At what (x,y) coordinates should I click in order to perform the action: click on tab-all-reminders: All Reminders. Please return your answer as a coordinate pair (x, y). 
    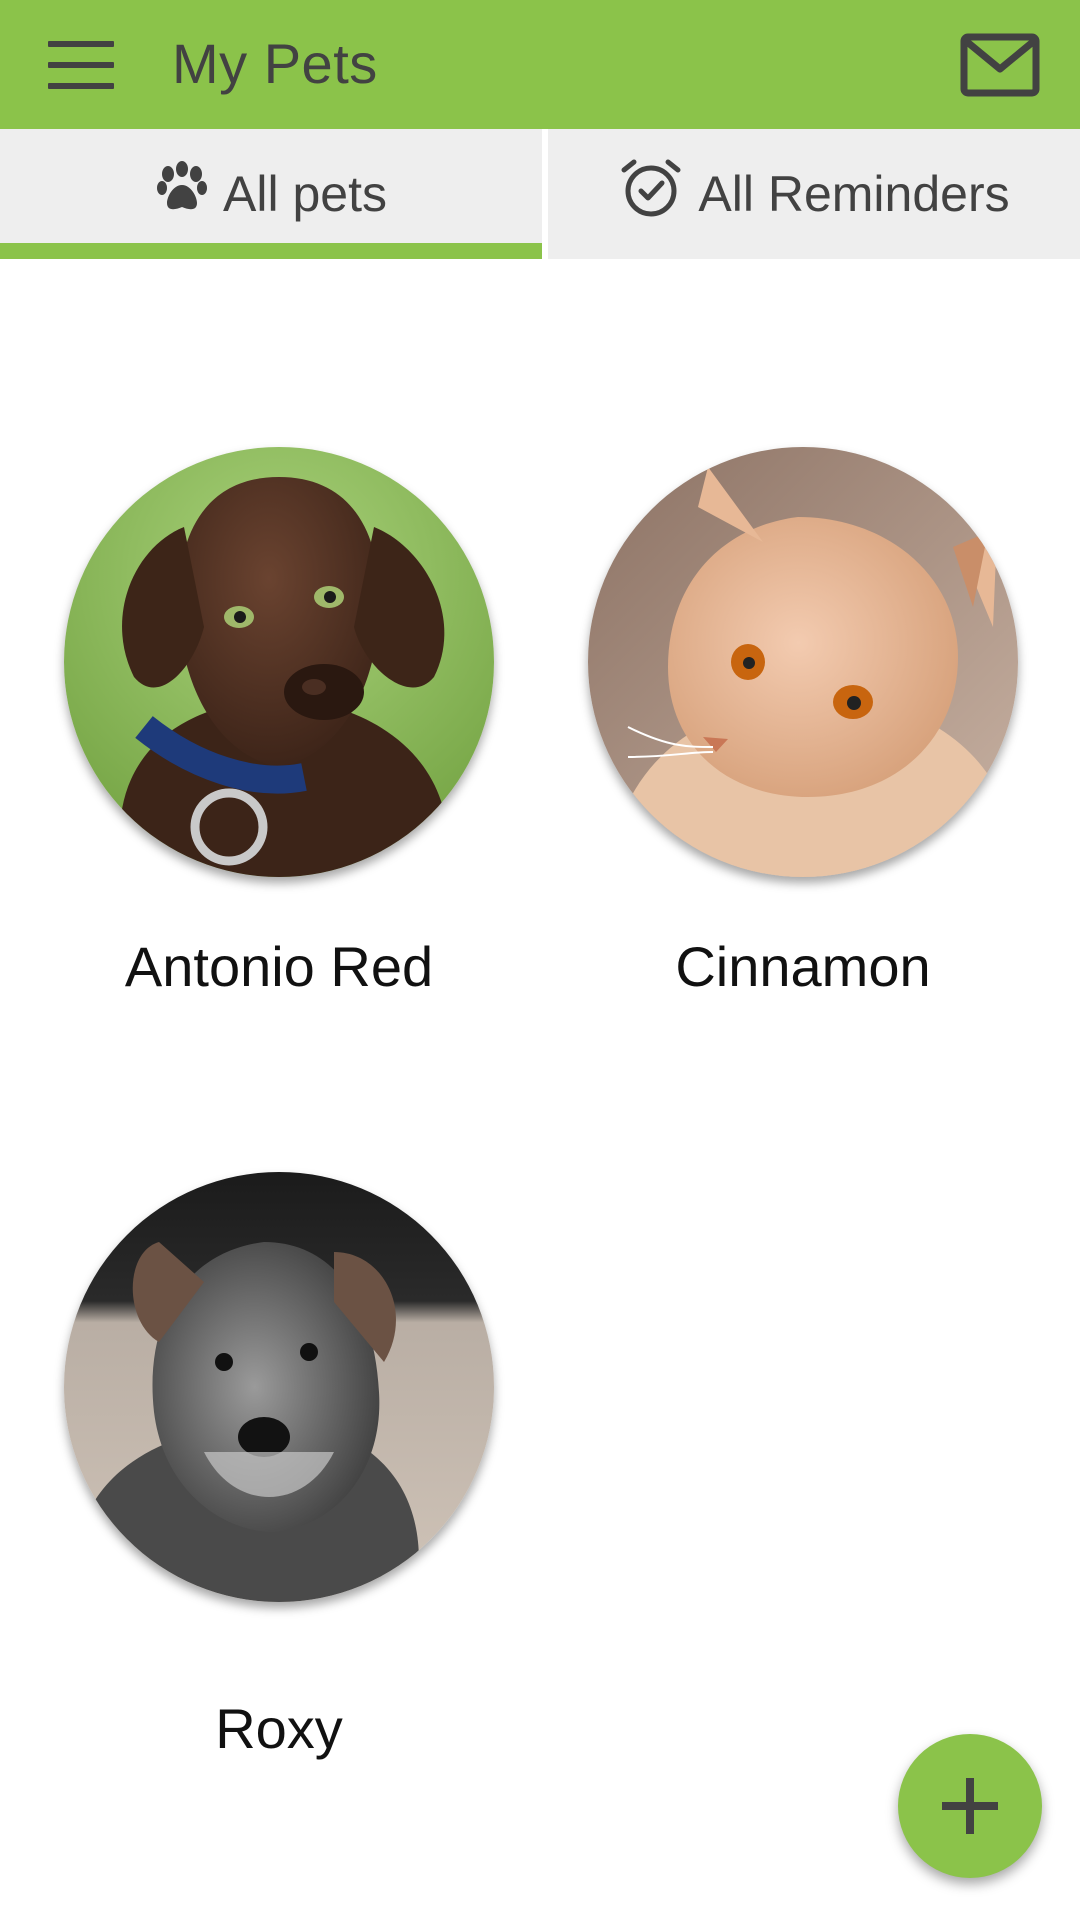
    Looking at the image, I should click on (814, 194).